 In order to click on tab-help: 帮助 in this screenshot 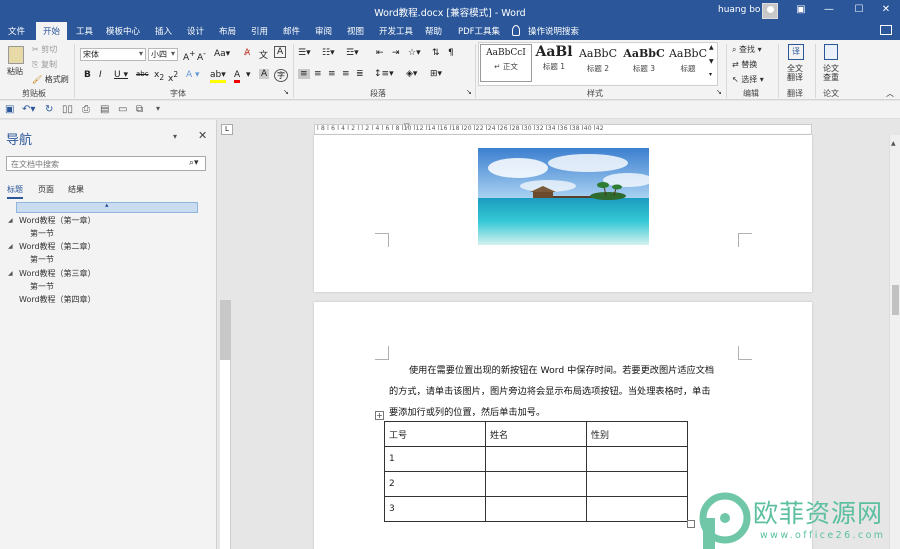, I will do `click(433, 31)`.